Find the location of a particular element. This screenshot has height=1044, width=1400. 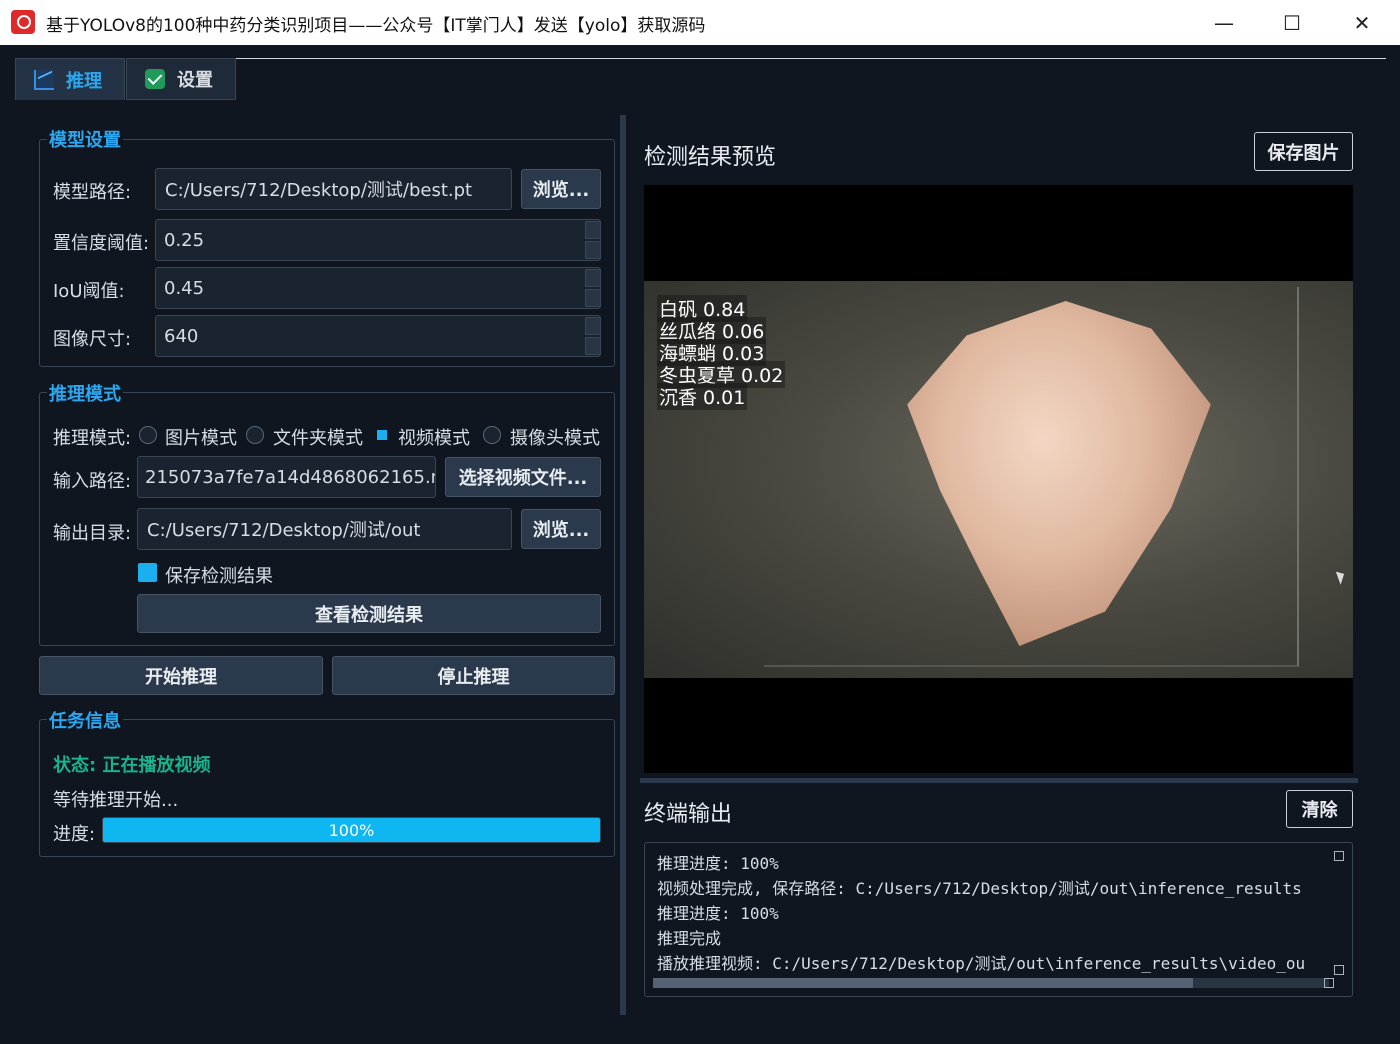

scroll-right-icon is located at coordinates (1329, 983).